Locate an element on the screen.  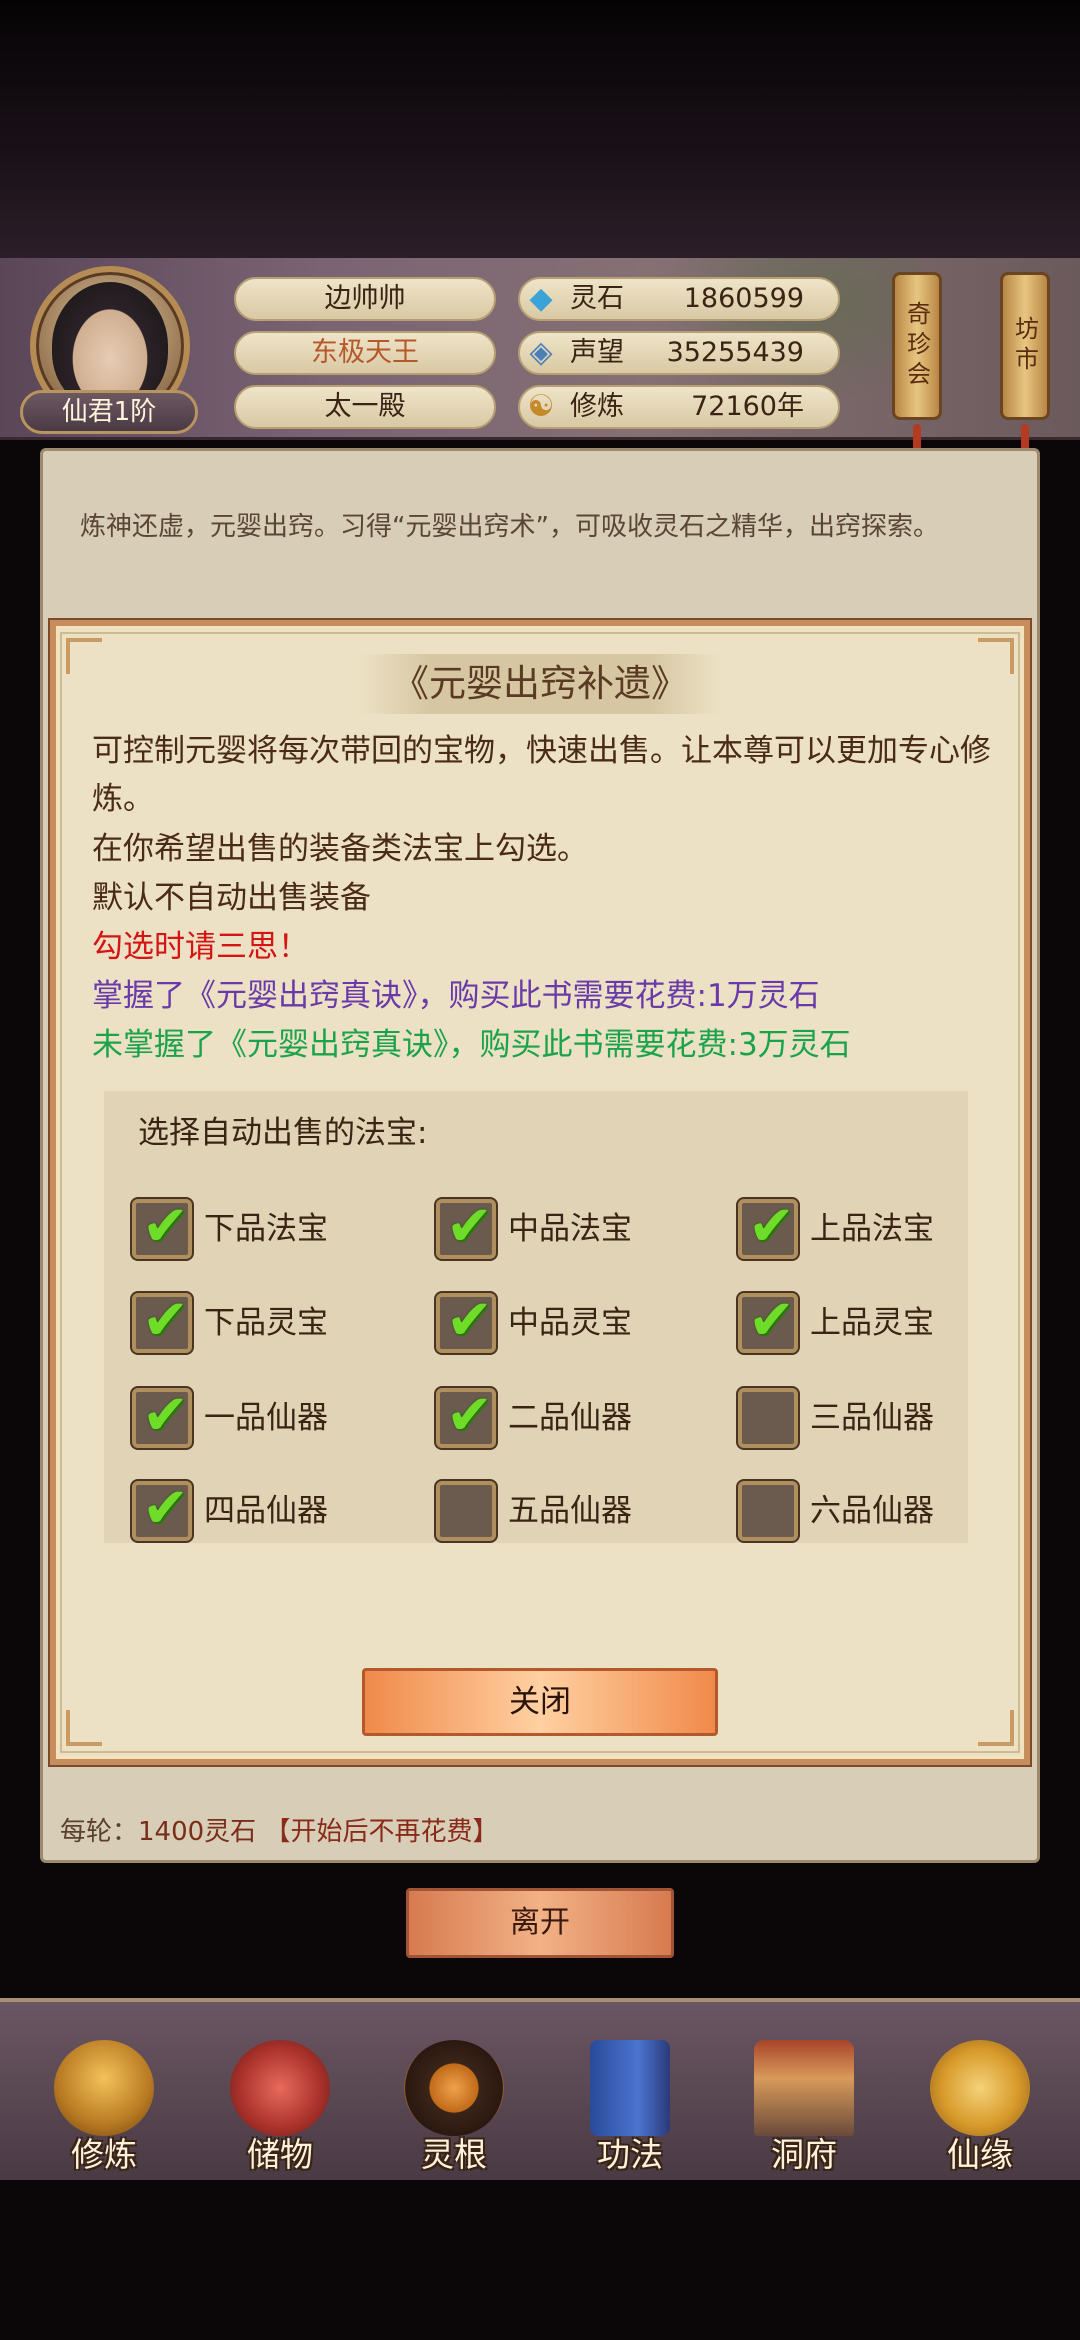
option-label: 五品仙器 is located at coordinates (570, 1511).